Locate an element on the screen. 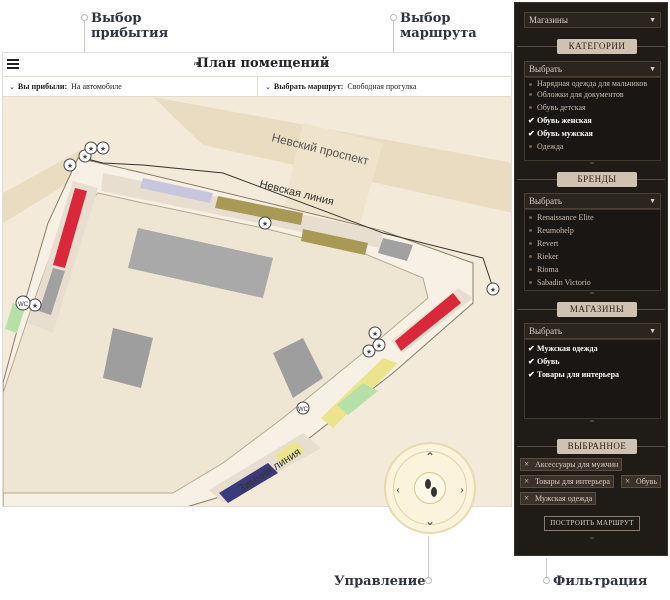  brand-item: Revert is located at coordinates (592, 243).